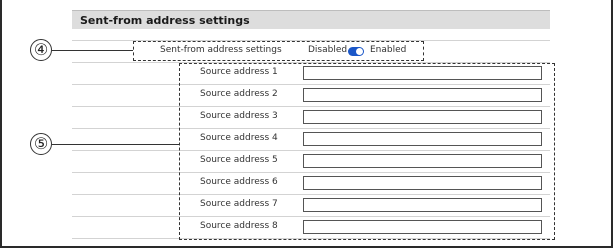  I want to click on source-address-6-input, so click(422, 183).